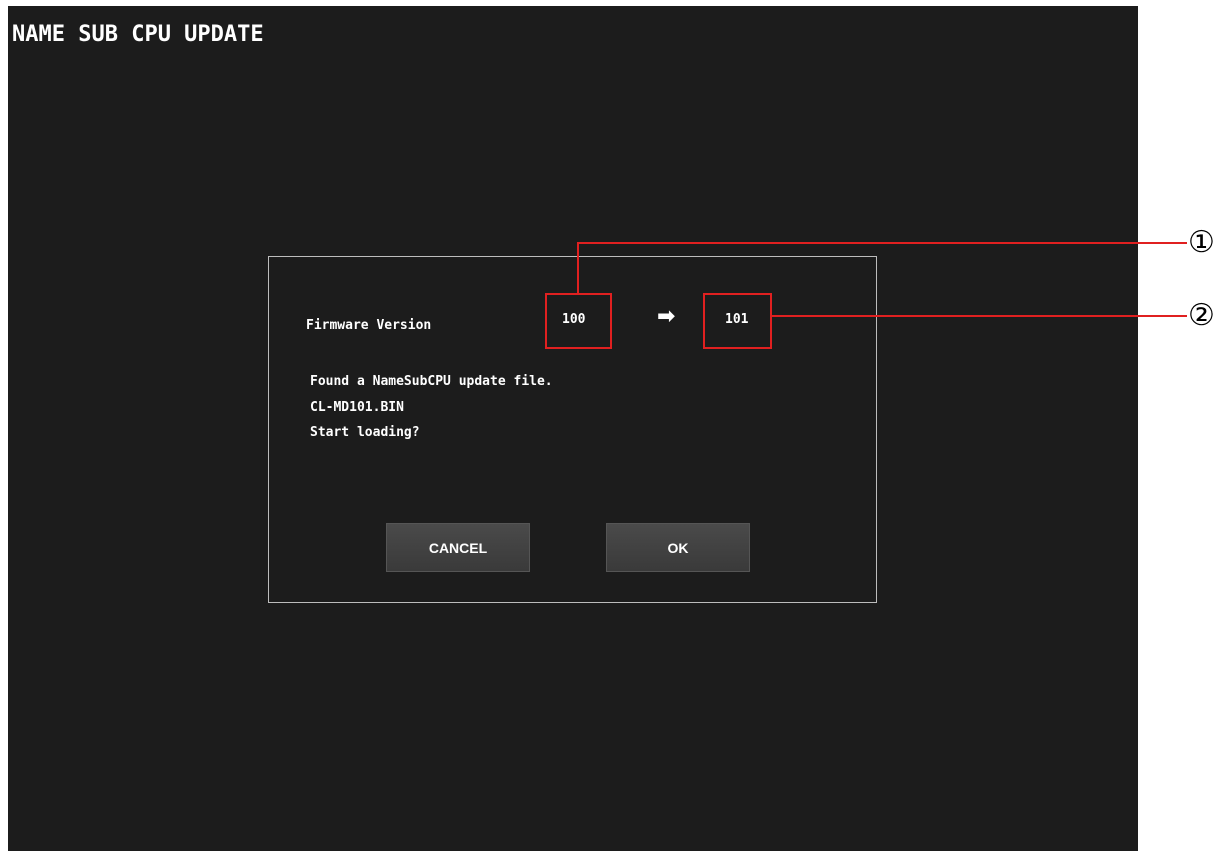 Image resolution: width=1221 pixels, height=851 pixels. Describe the element at coordinates (369, 325) in the screenshot. I see `firmware-version-label: Firmware Version` at that location.